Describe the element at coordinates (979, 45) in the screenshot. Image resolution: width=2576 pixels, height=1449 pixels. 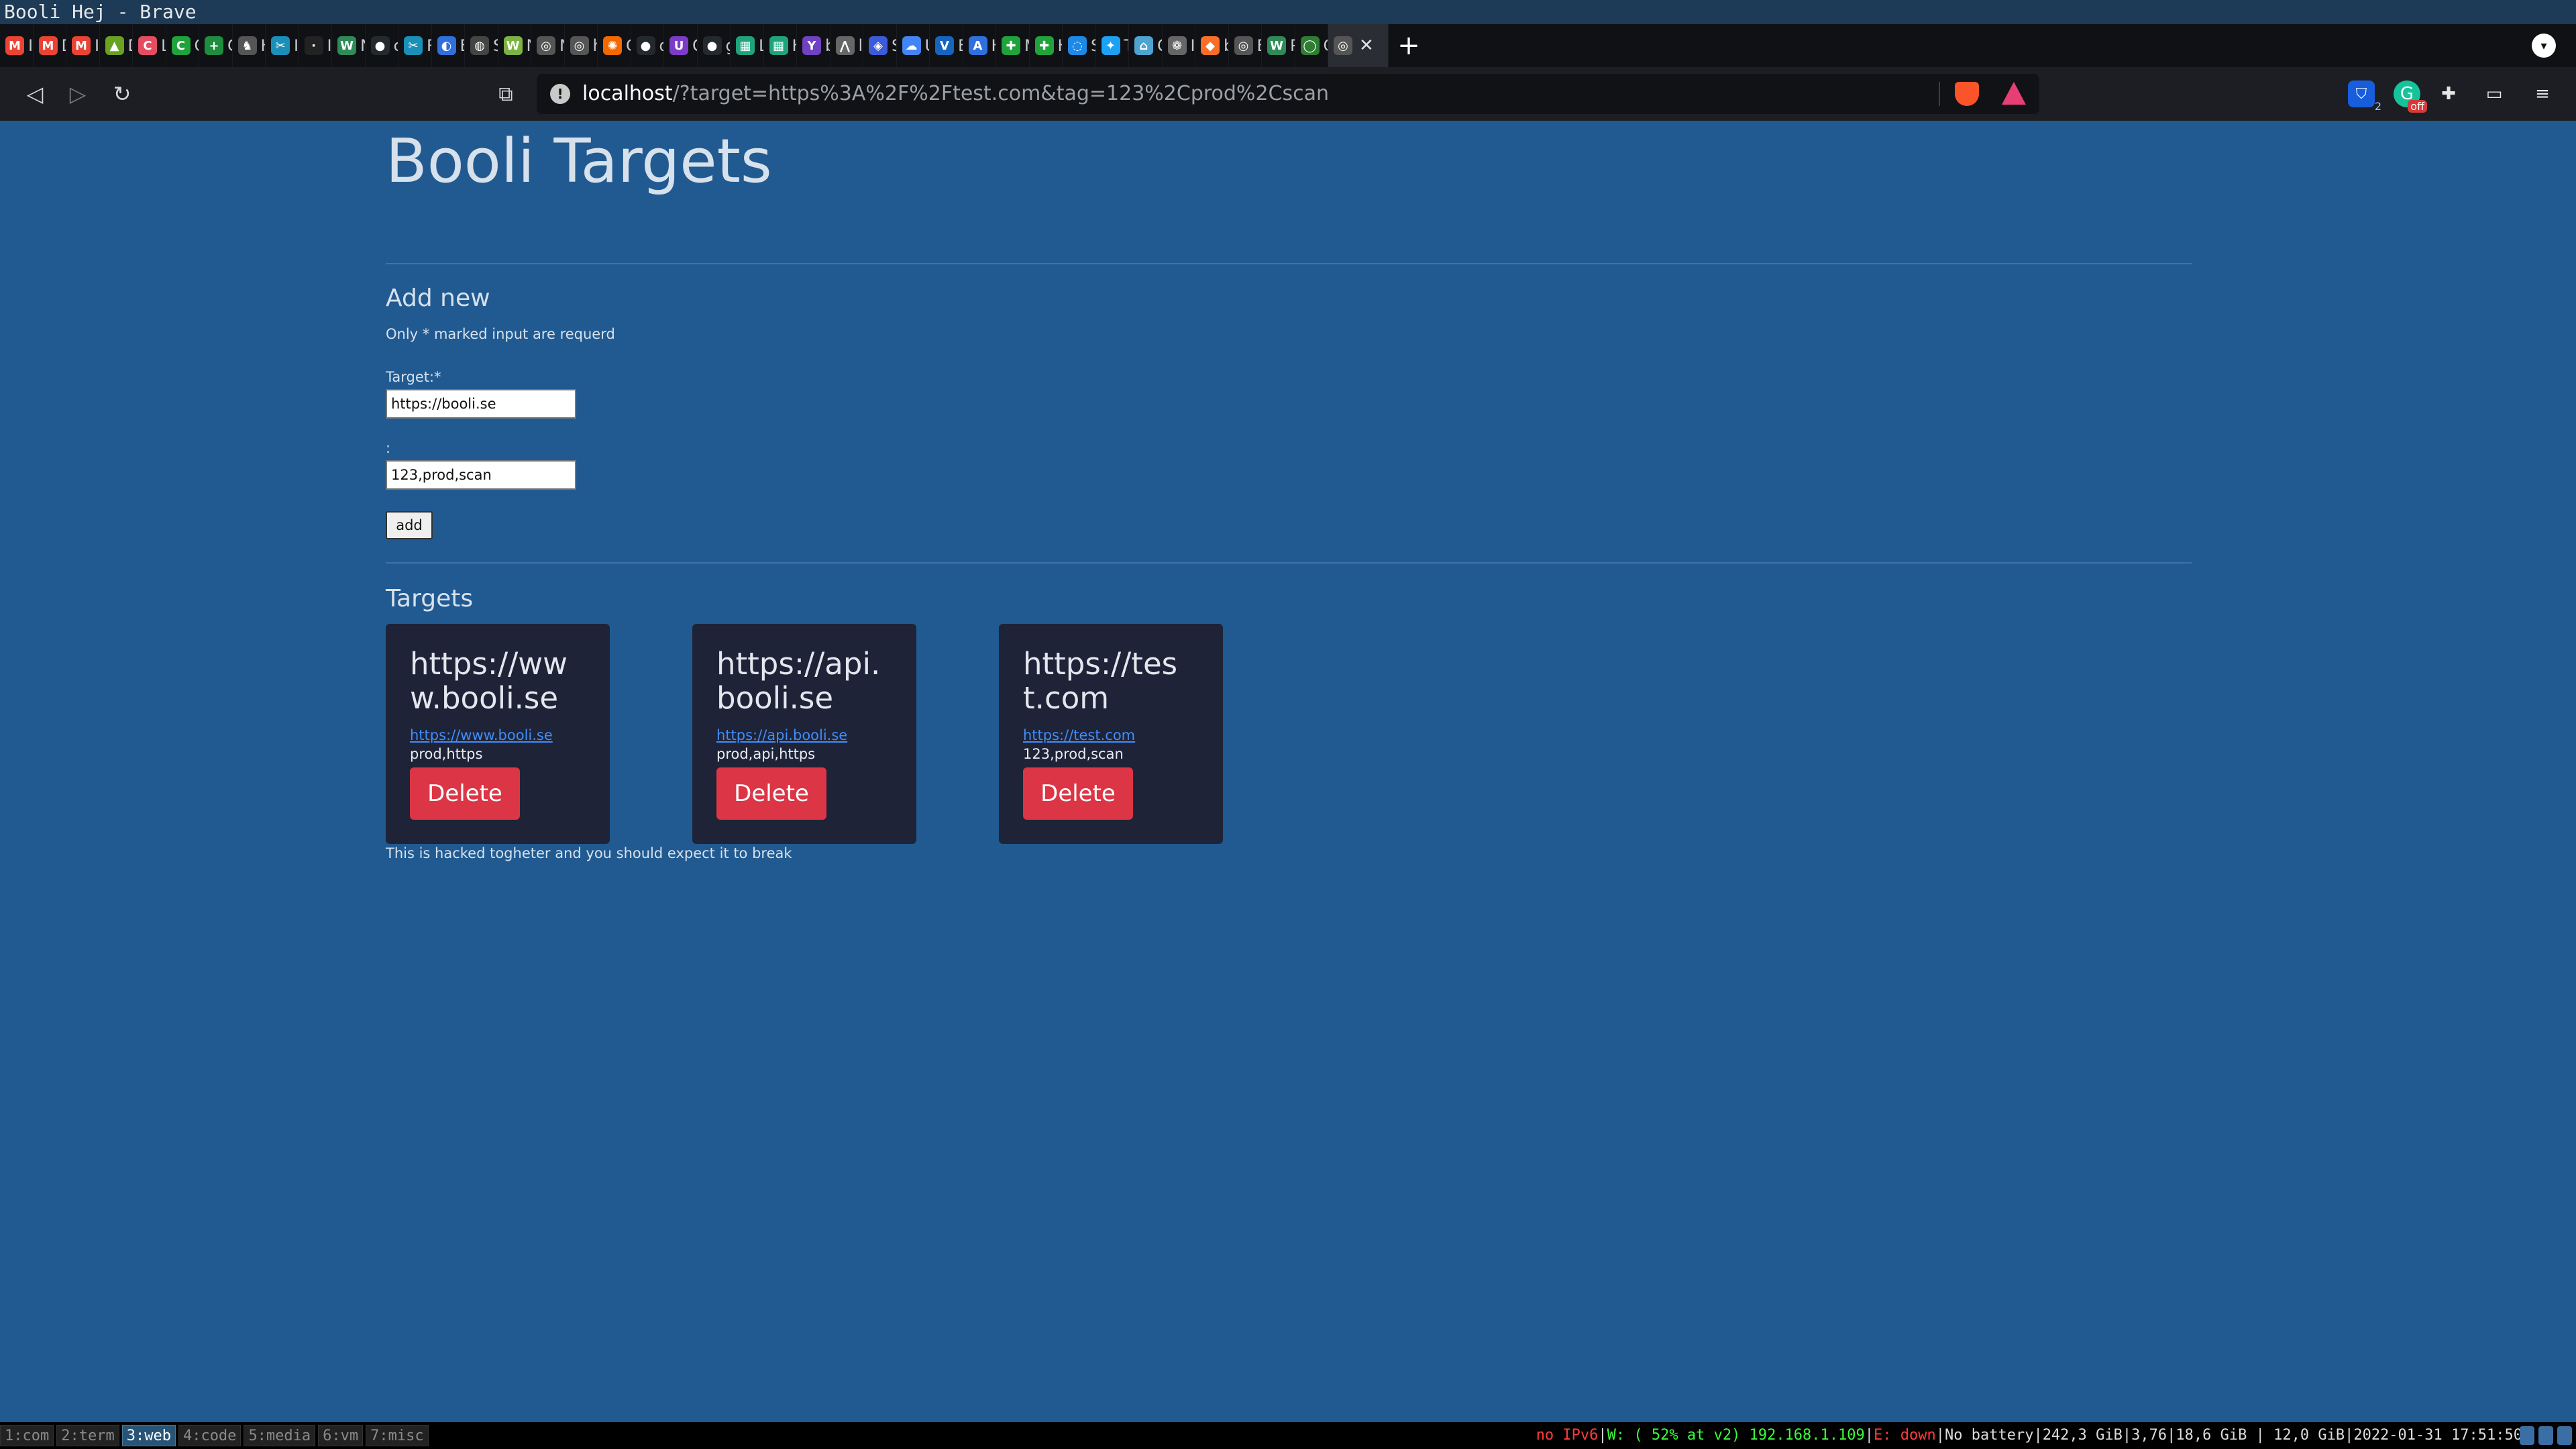
I see `browser-tab: AH` at that location.